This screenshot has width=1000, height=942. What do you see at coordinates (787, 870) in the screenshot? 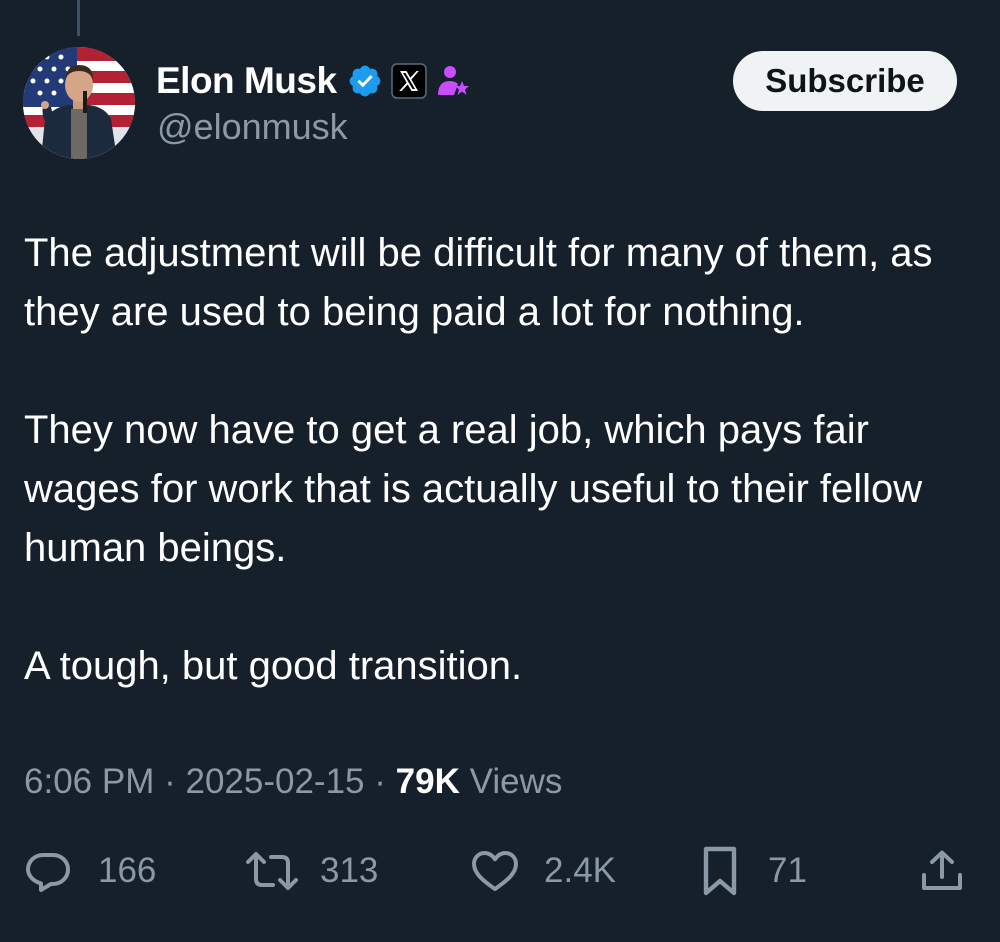
I see `bookmark-count: 71` at bounding box center [787, 870].